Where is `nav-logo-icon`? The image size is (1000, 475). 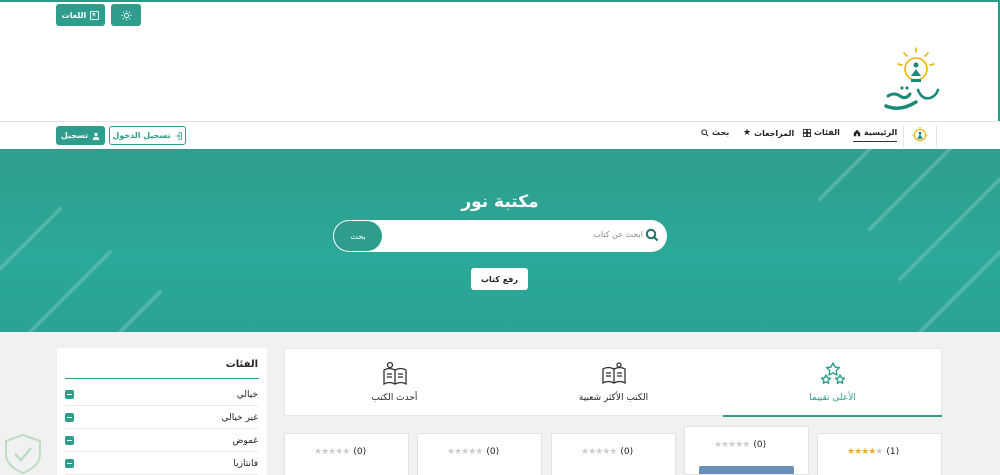 nav-logo-icon is located at coordinates (920, 136).